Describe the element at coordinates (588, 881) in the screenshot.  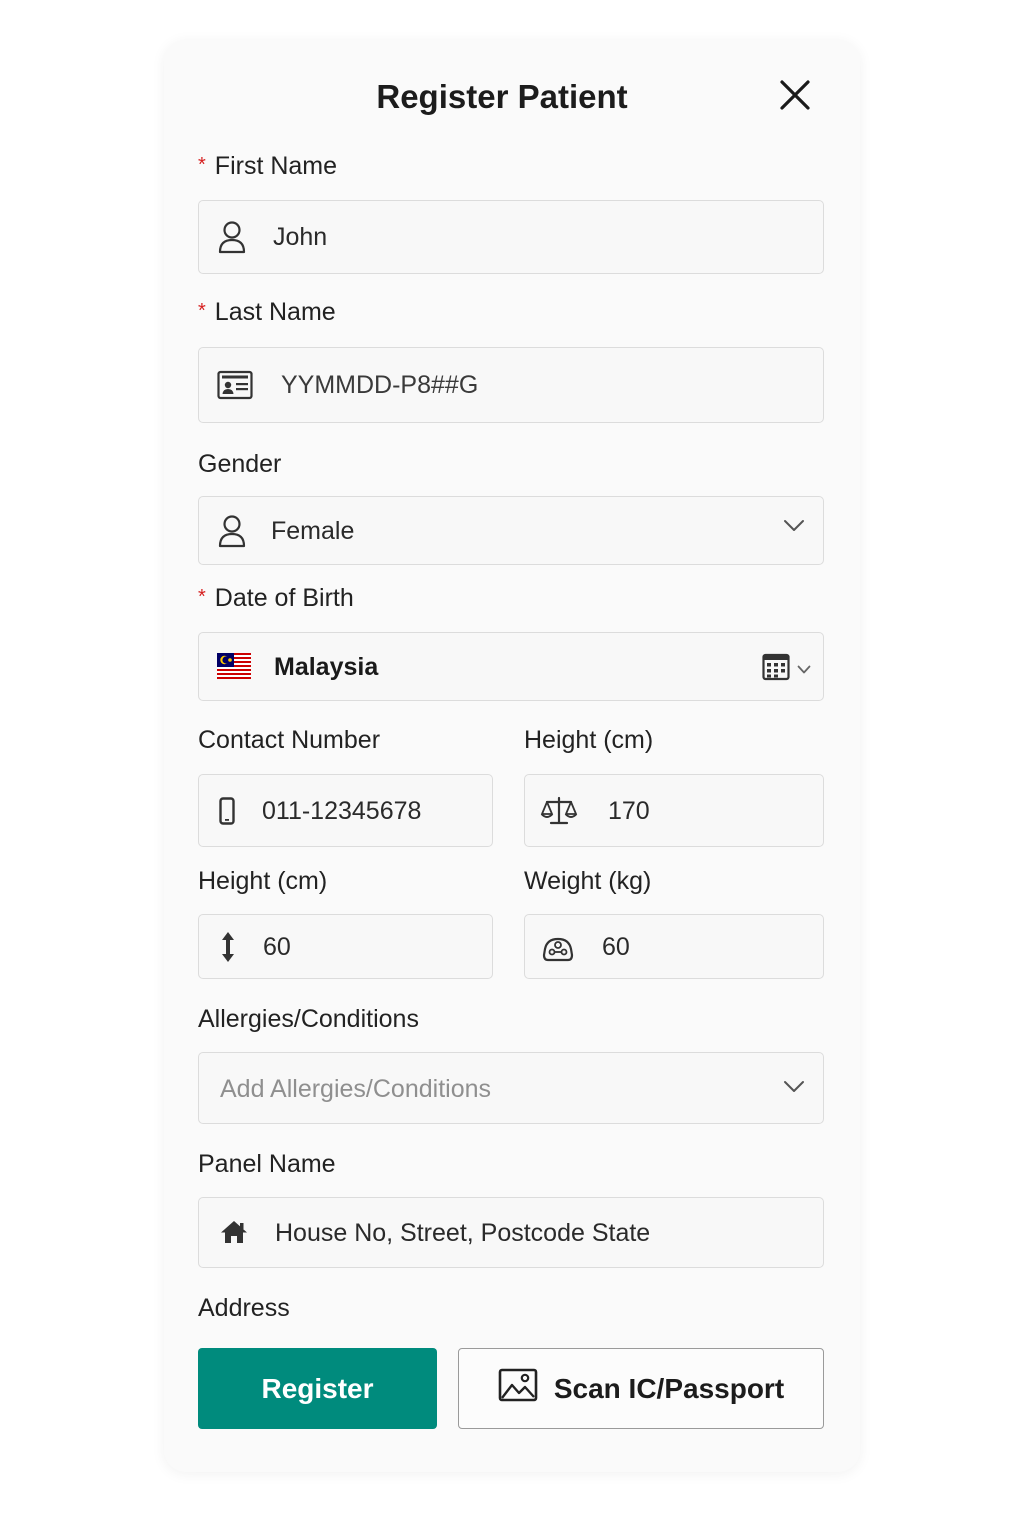
I see `weight-label: Weight (kg)` at that location.